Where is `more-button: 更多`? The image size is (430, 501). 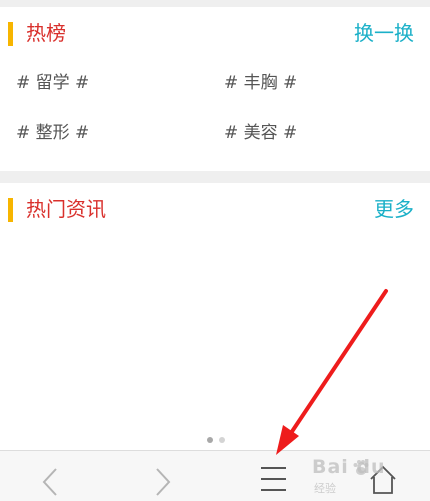
more-button: 更多 is located at coordinates (394, 209).